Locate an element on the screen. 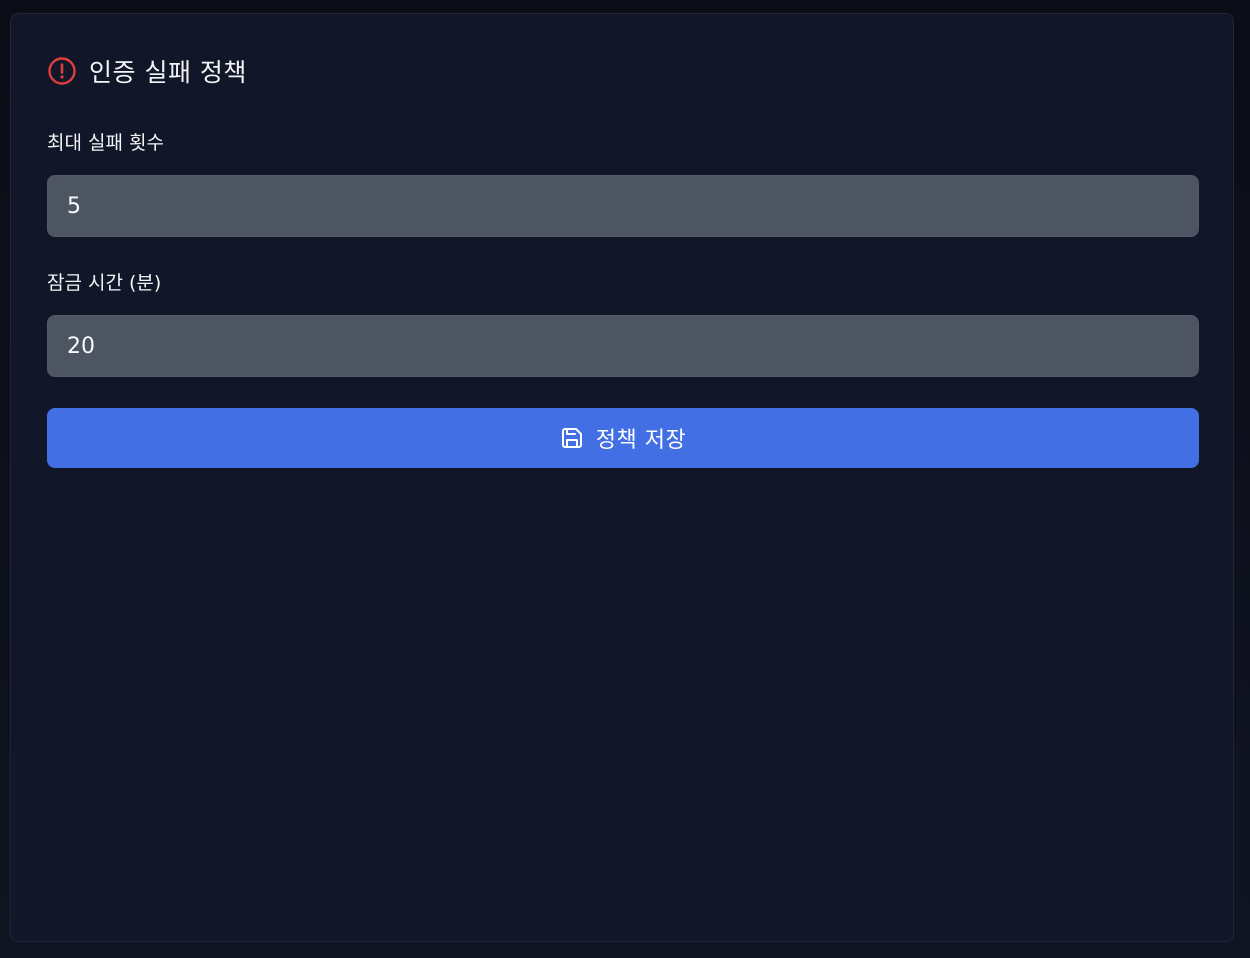  max-failures-label: 최대 실패 횟수 is located at coordinates (105, 143).